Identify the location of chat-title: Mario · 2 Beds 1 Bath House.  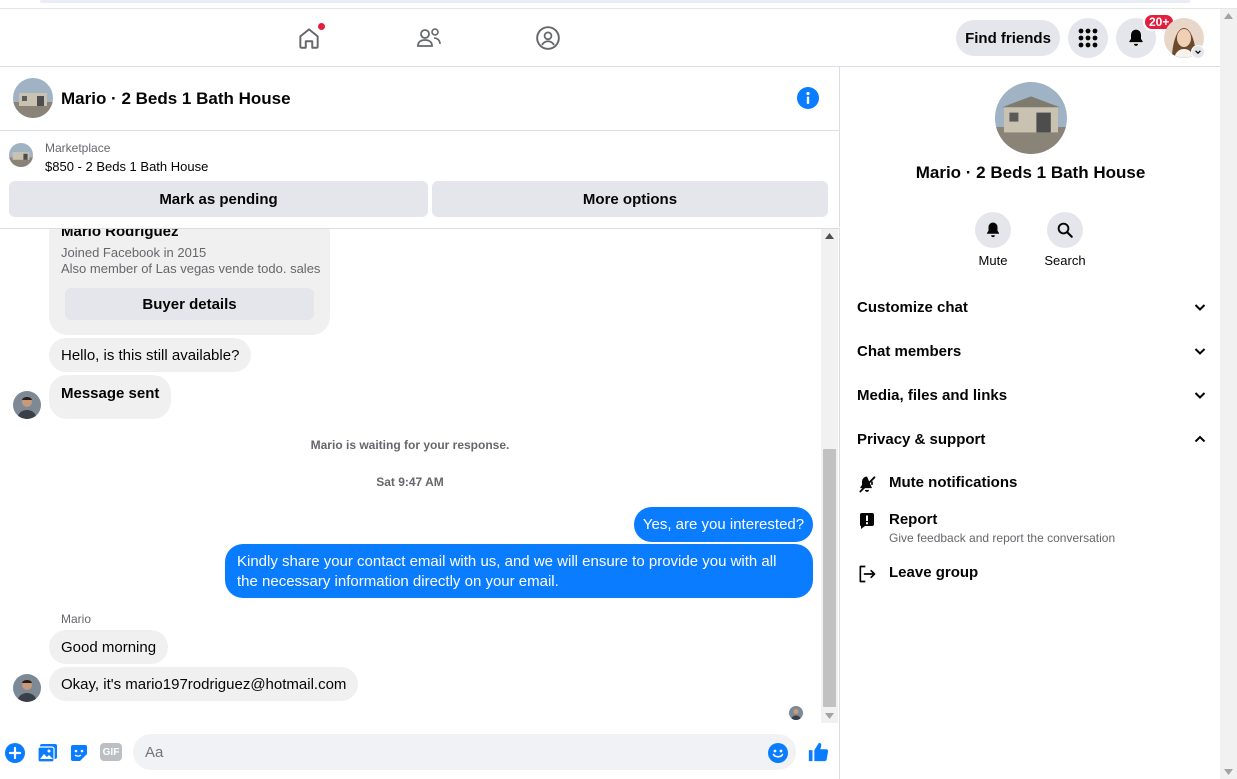
(176, 98).